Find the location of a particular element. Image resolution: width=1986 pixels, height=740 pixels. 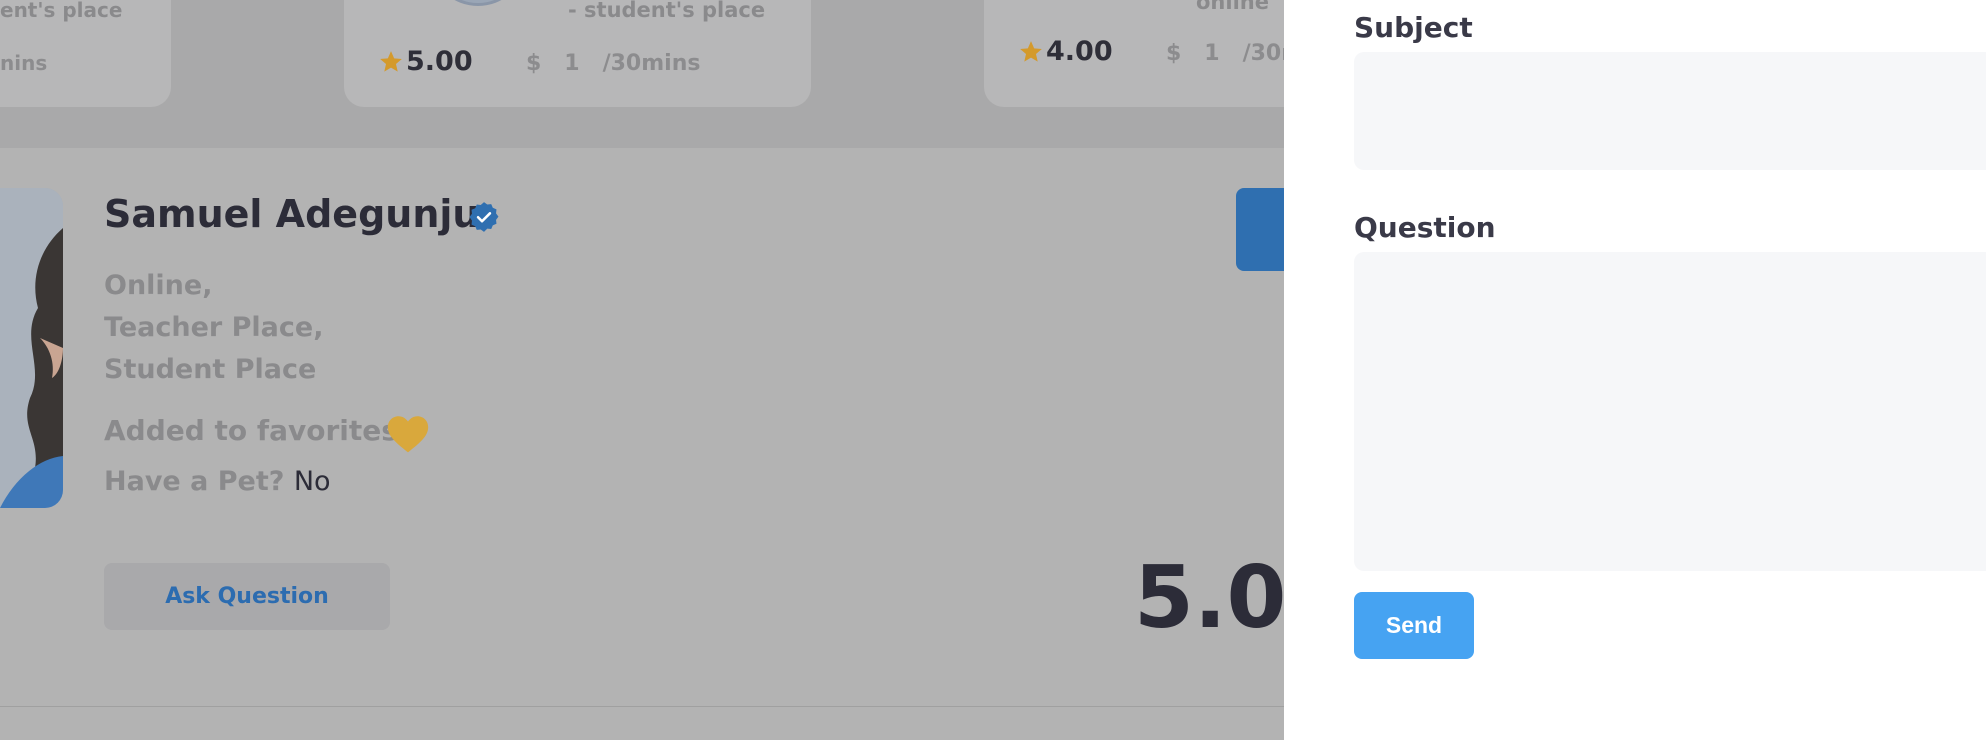

teacher-card: ent's place nins is located at coordinates (85, 53).